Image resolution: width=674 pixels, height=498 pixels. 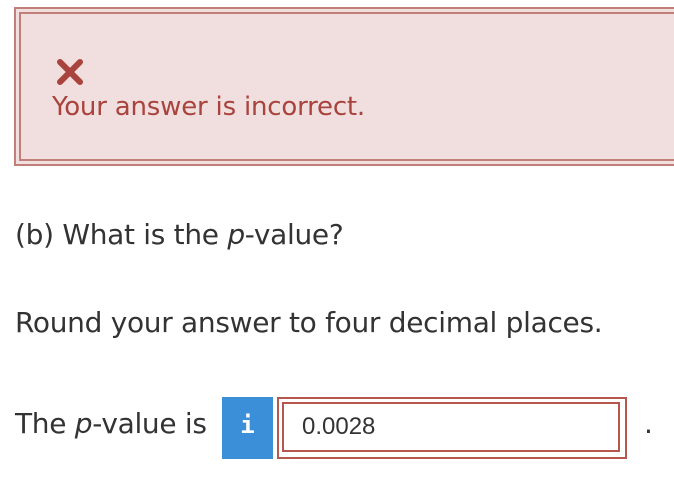 What do you see at coordinates (648, 423) in the screenshot?
I see `trailing-period: .` at bounding box center [648, 423].